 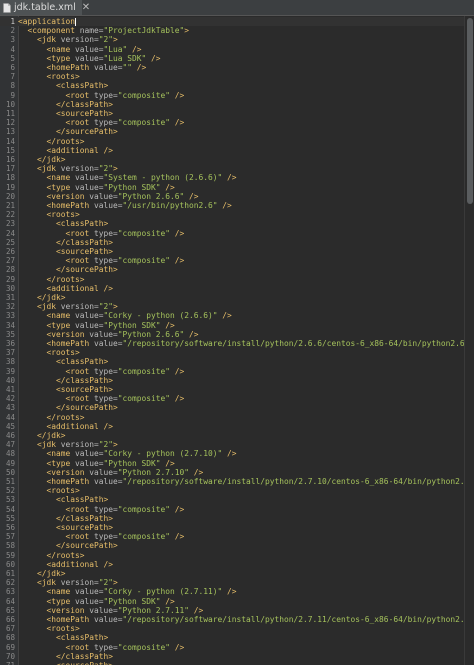 What do you see at coordinates (237, 76) in the screenshot?
I see `code-line: 7 <roots>` at bounding box center [237, 76].